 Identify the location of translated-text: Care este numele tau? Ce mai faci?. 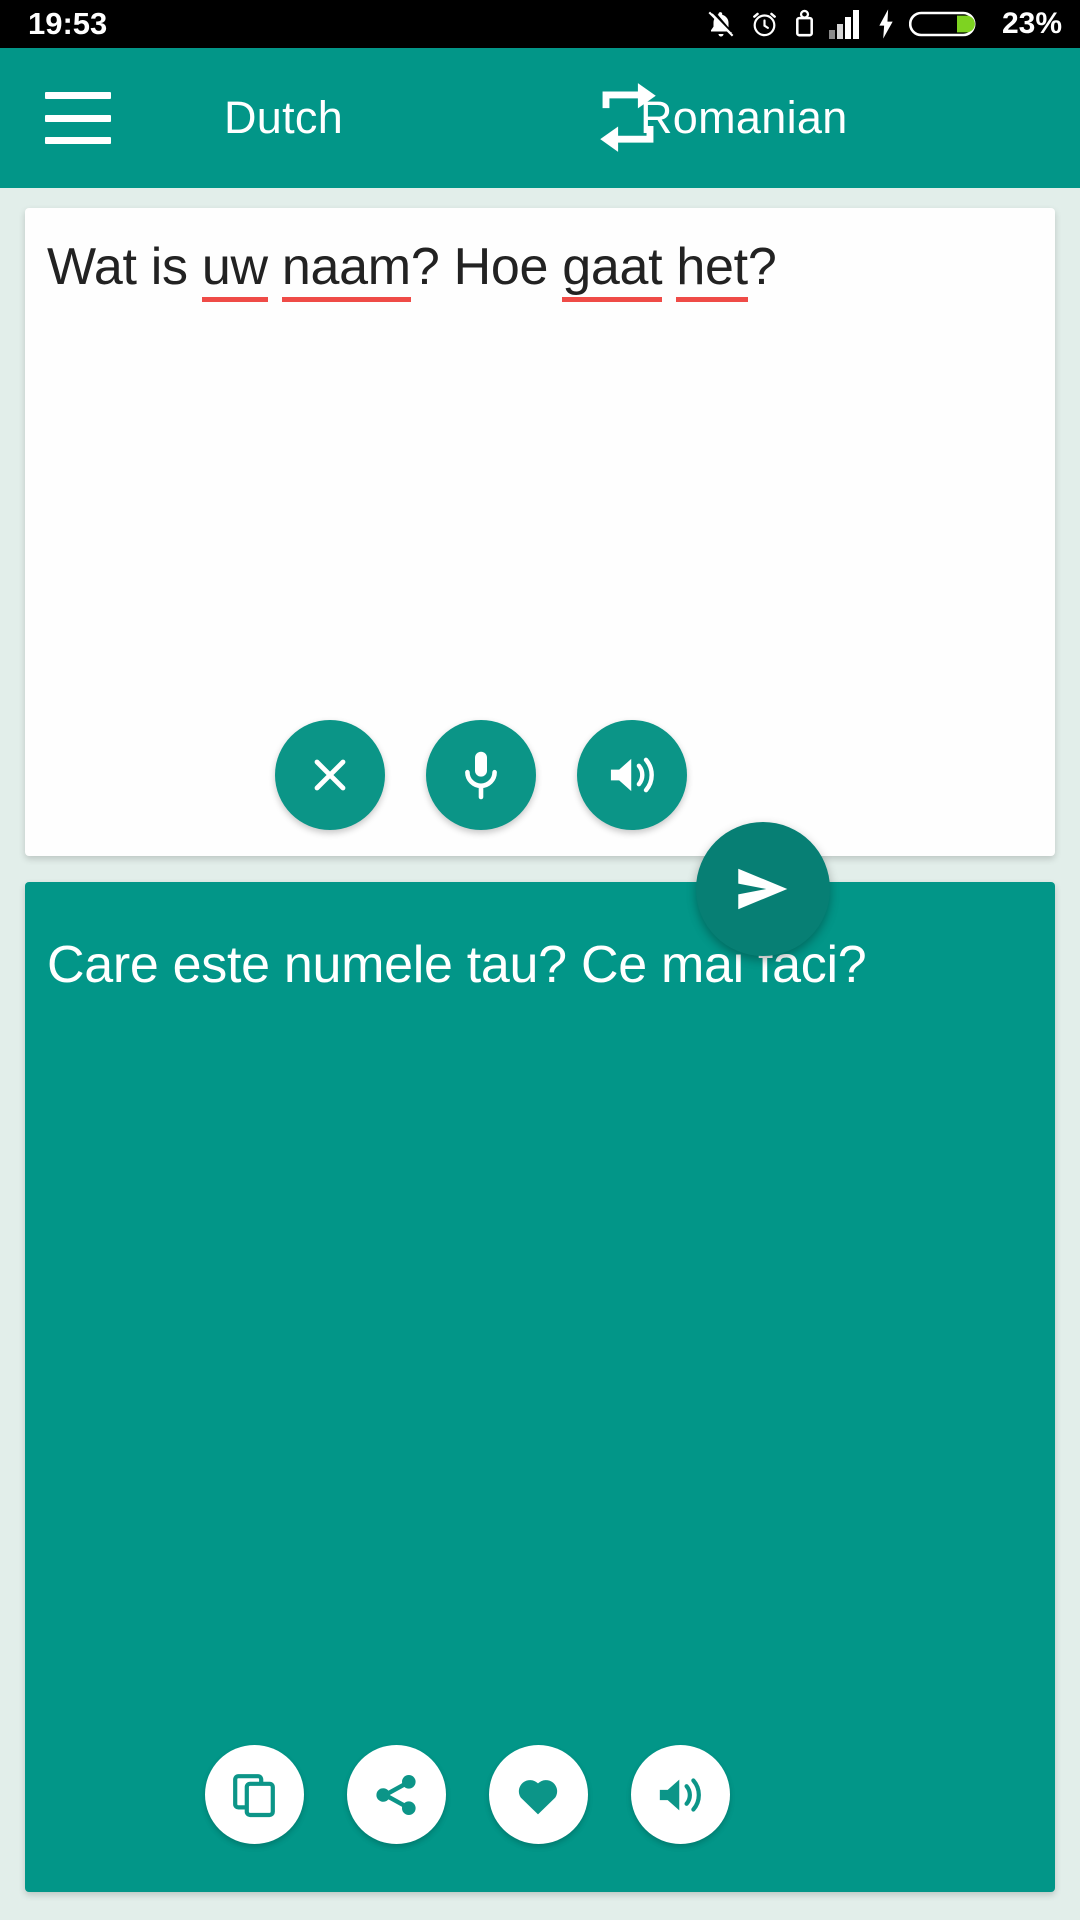
(457, 965).